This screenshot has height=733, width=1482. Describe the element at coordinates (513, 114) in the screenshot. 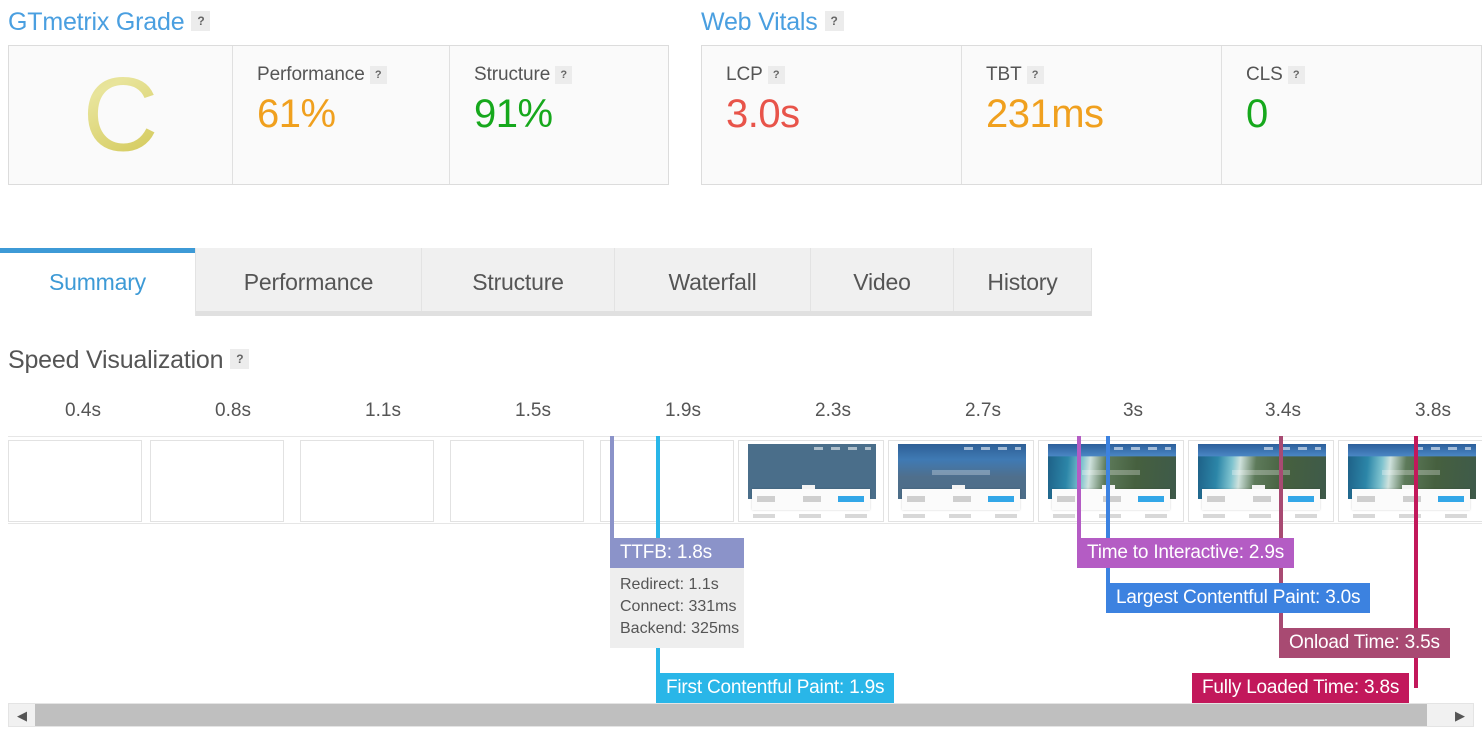

I see `structure-value: 91%` at that location.